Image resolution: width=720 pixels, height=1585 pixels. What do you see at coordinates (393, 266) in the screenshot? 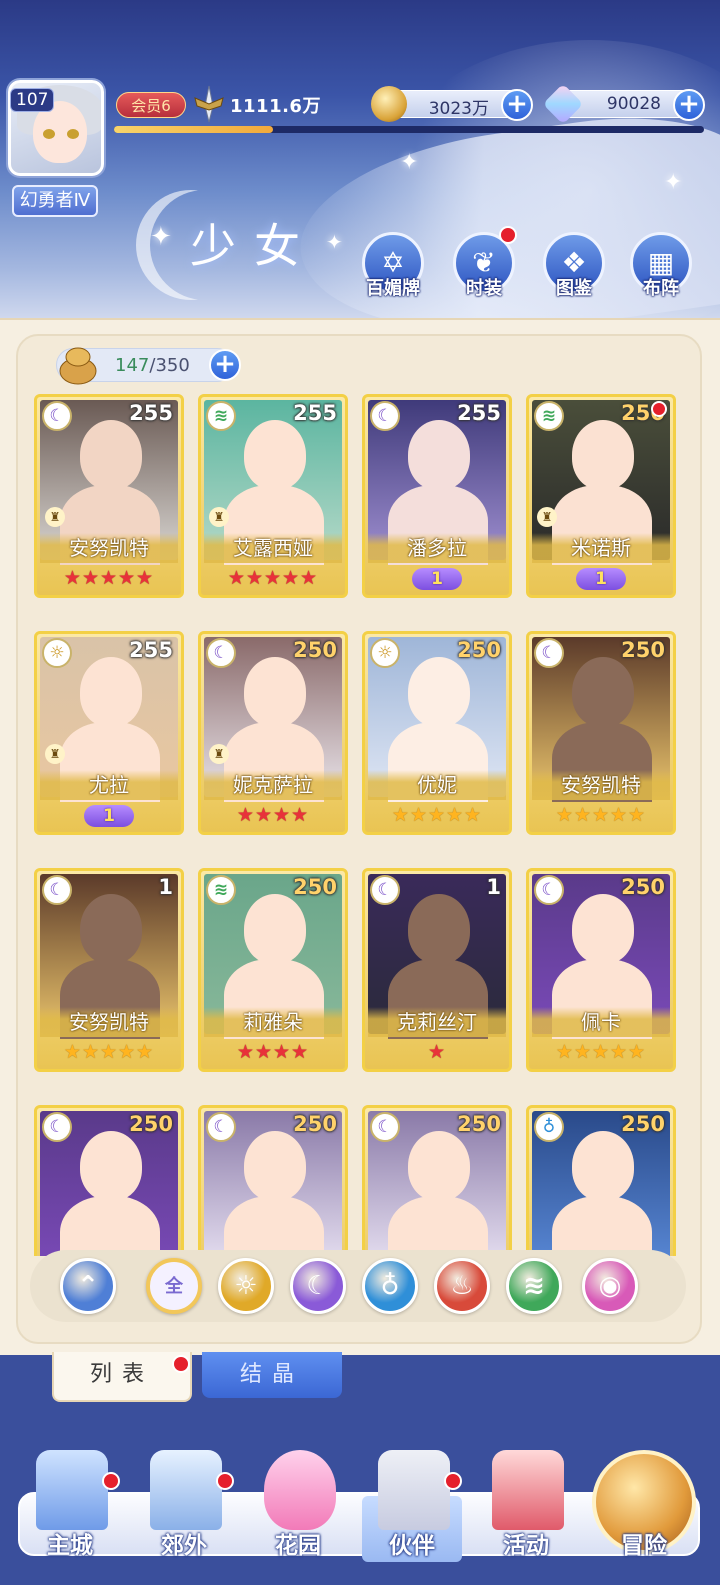
I see `menu-button-0: ✡ 百媚牌` at bounding box center [393, 266].